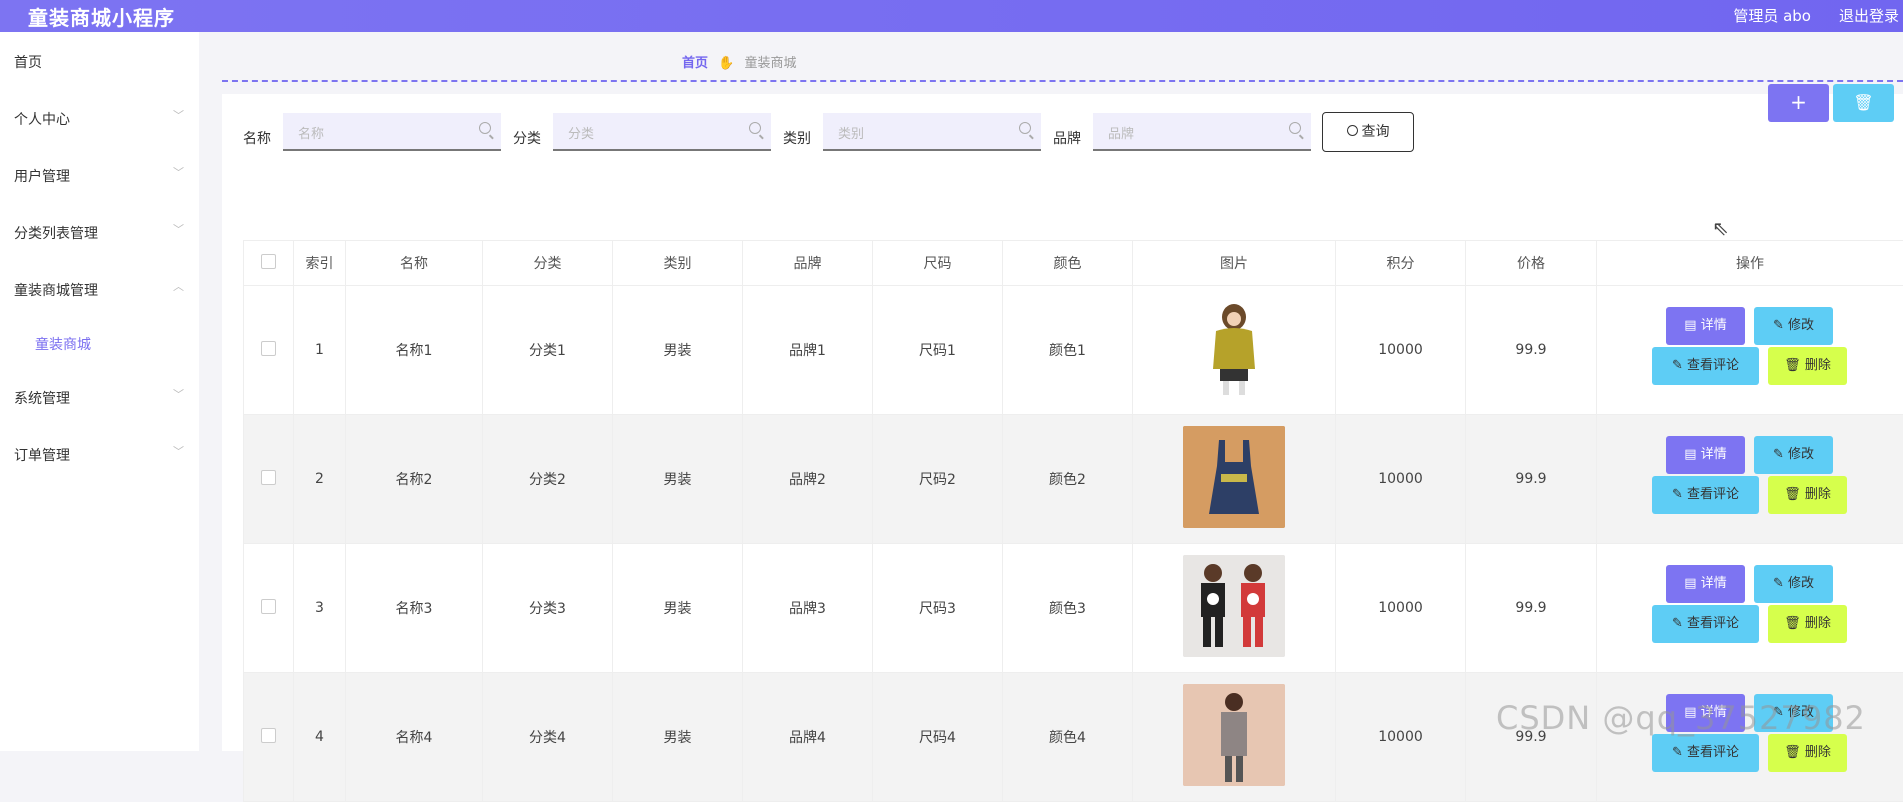  Describe the element at coordinates (1794, 752) in the screenshot. I see `trash-icon: 🗑` at that location.